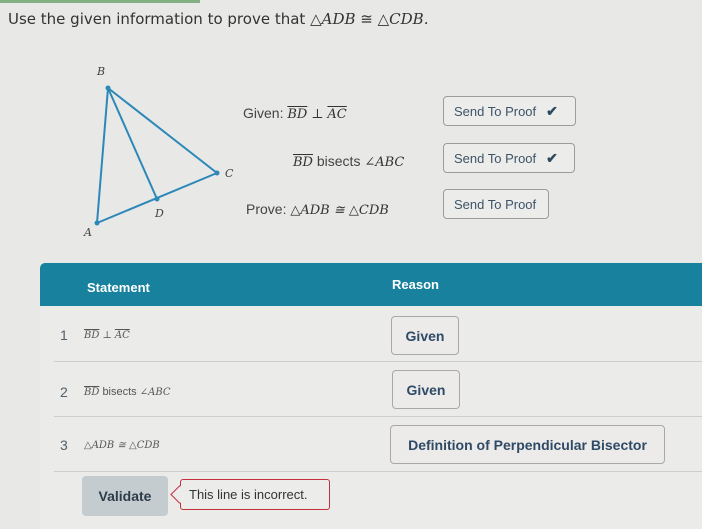 The width and height of the screenshot is (702, 529). What do you see at coordinates (266, 209) in the screenshot?
I see `prove-label: Prove:` at bounding box center [266, 209].